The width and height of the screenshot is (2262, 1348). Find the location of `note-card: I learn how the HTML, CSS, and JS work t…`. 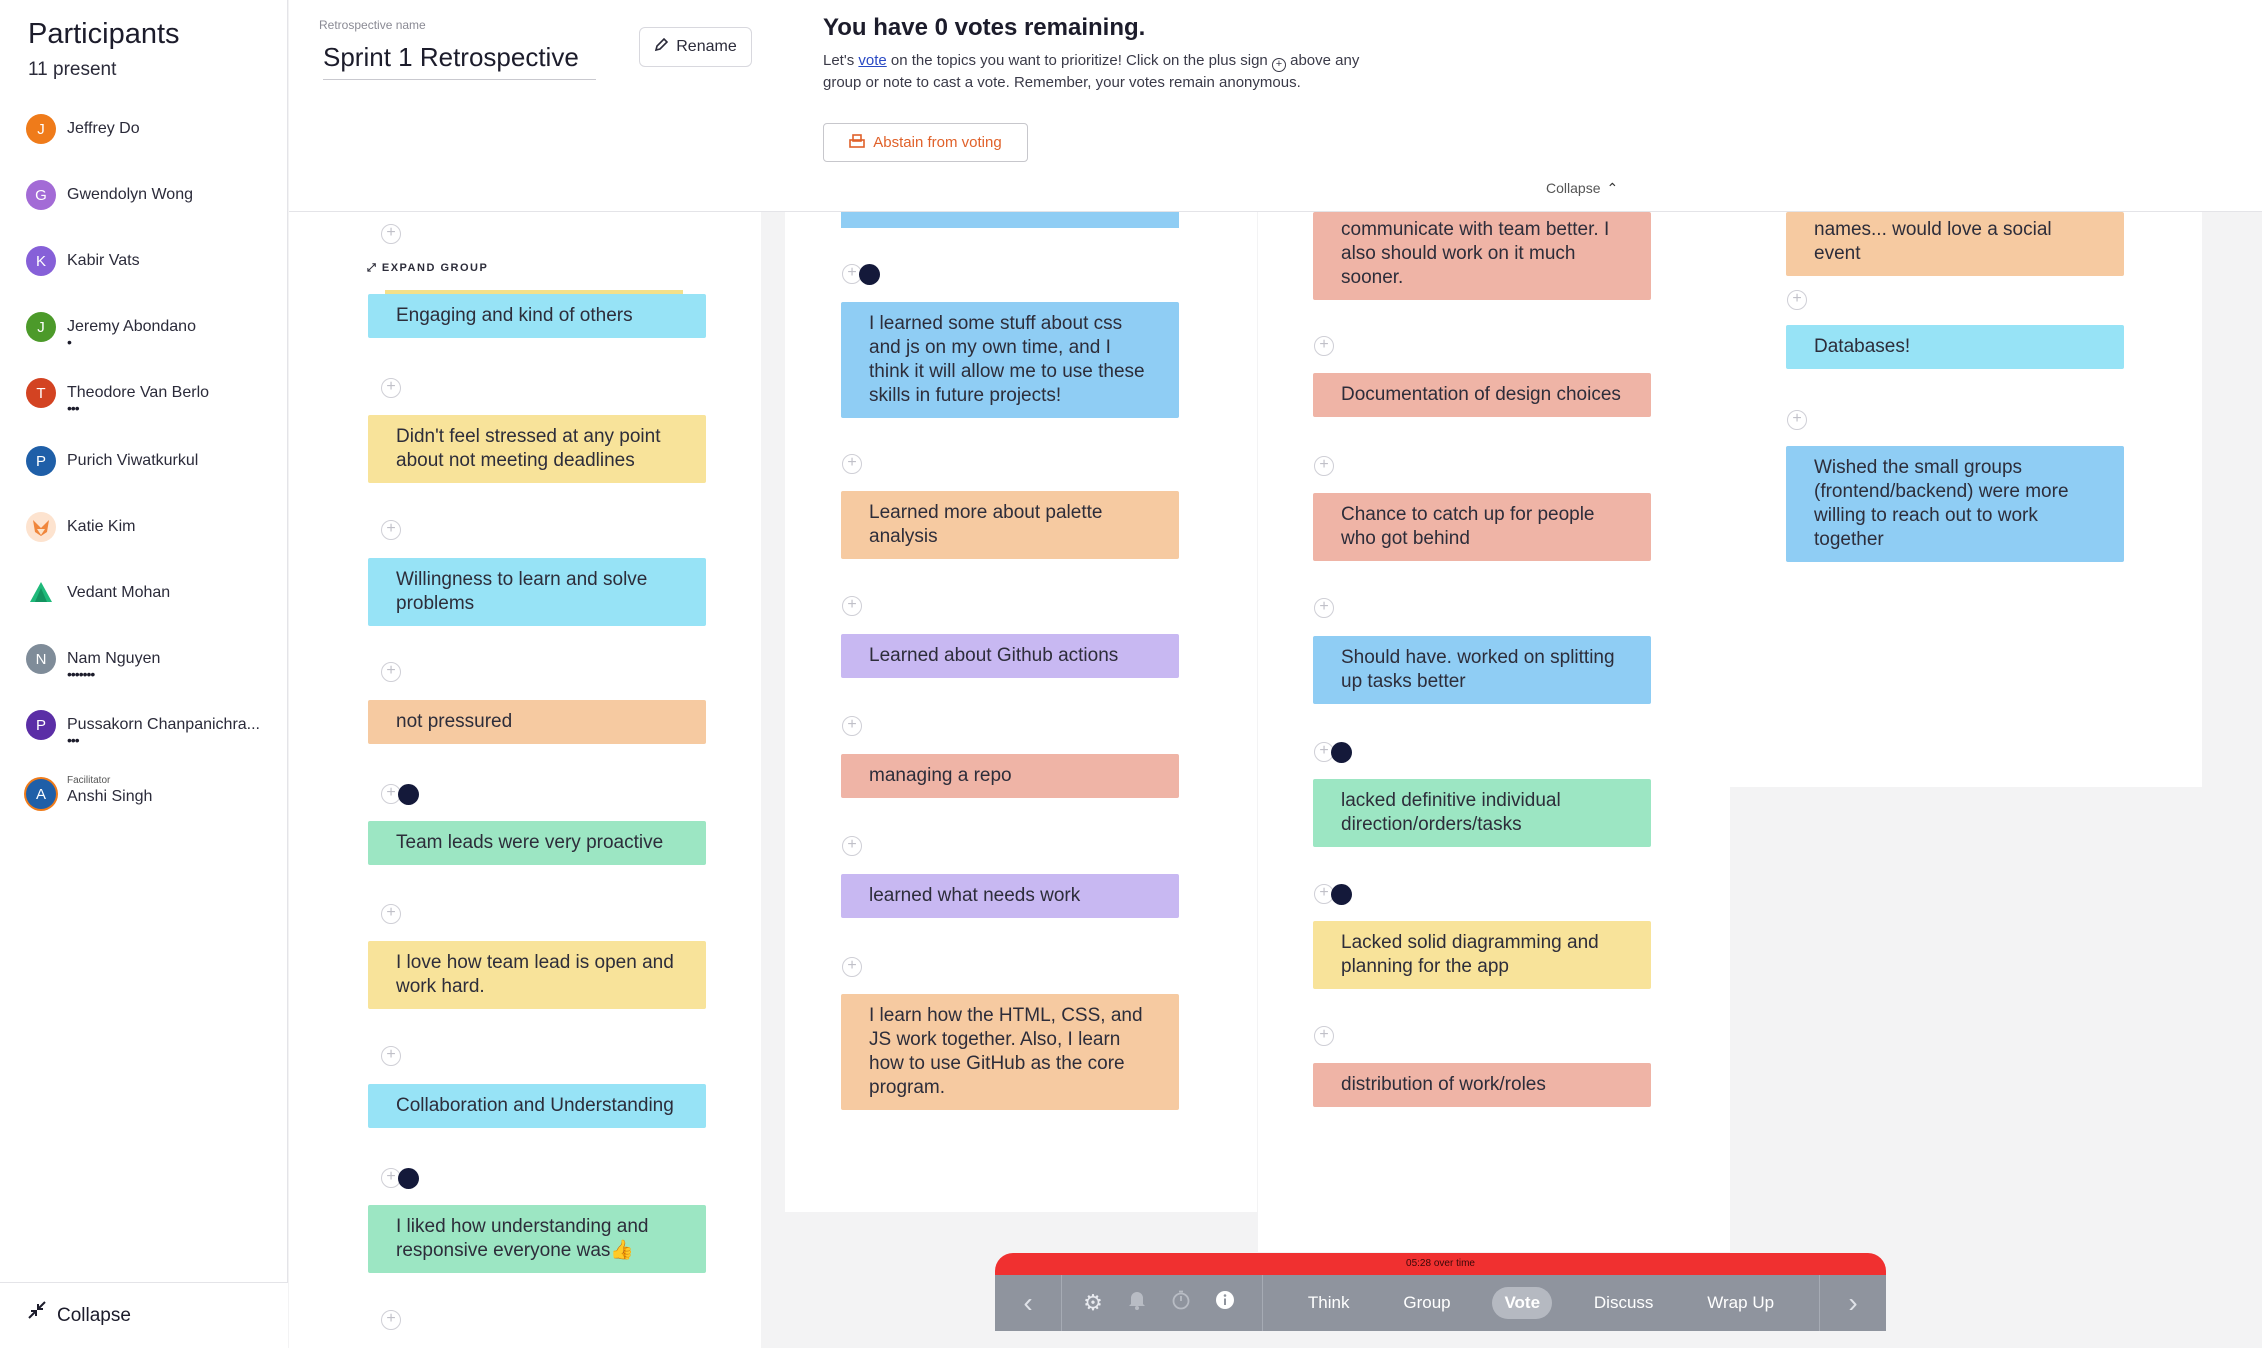

note-card: I learn how the HTML, CSS, and JS work t… is located at coordinates (1010, 1052).